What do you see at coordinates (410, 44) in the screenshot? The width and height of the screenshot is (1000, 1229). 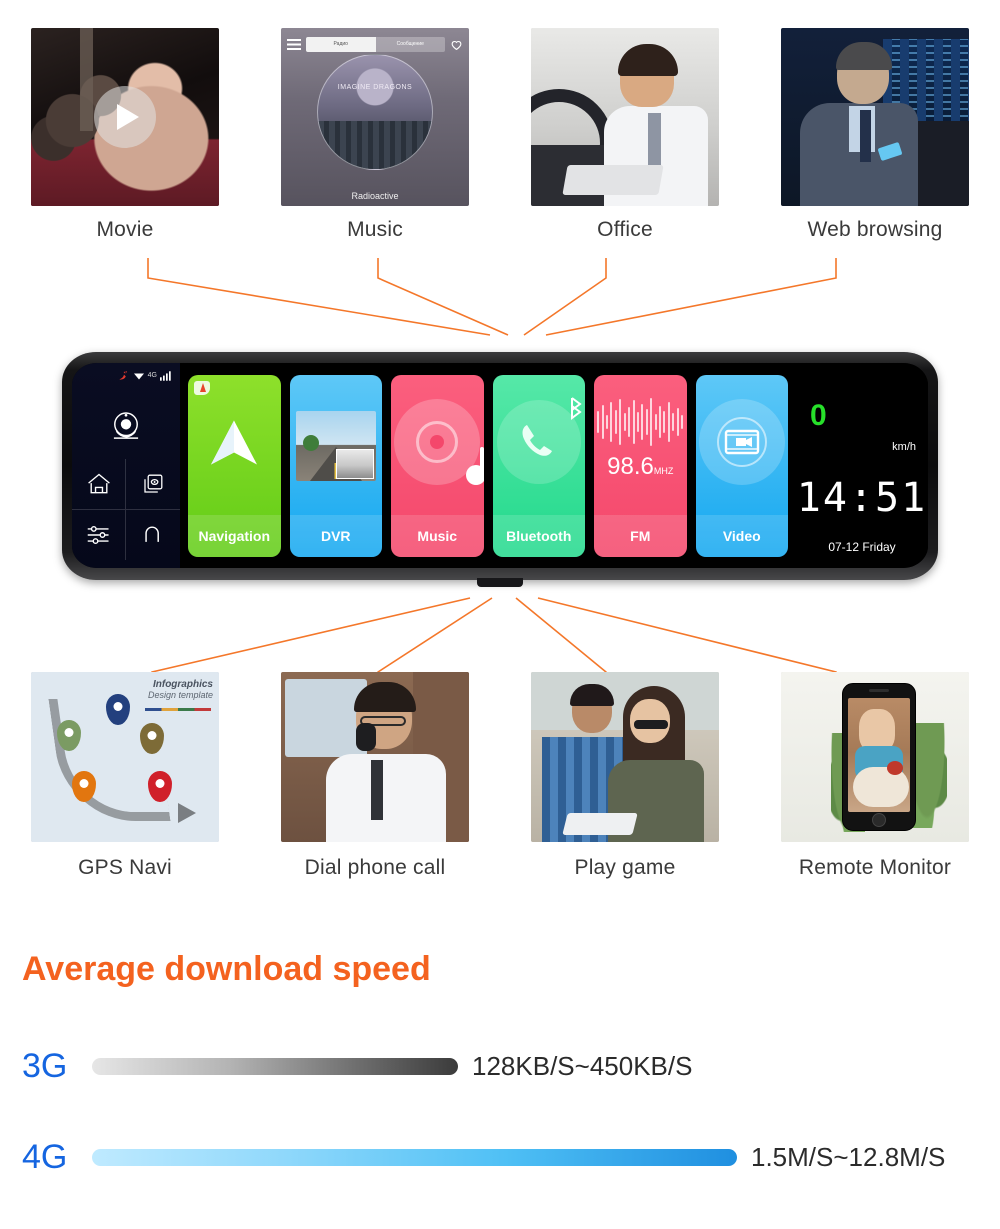 I see `music-tab-right: Сообщение` at bounding box center [410, 44].